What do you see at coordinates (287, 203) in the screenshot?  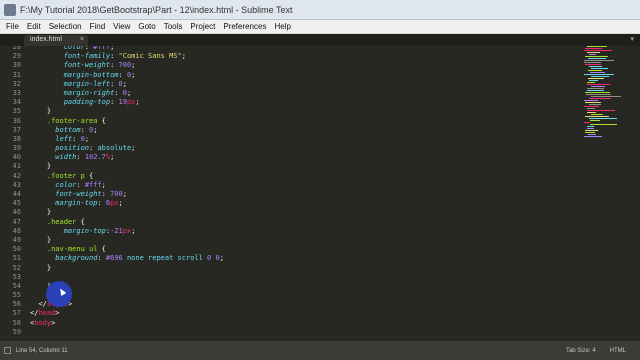 I see `code-line: 45 margin-top: 6px;` at bounding box center [287, 203].